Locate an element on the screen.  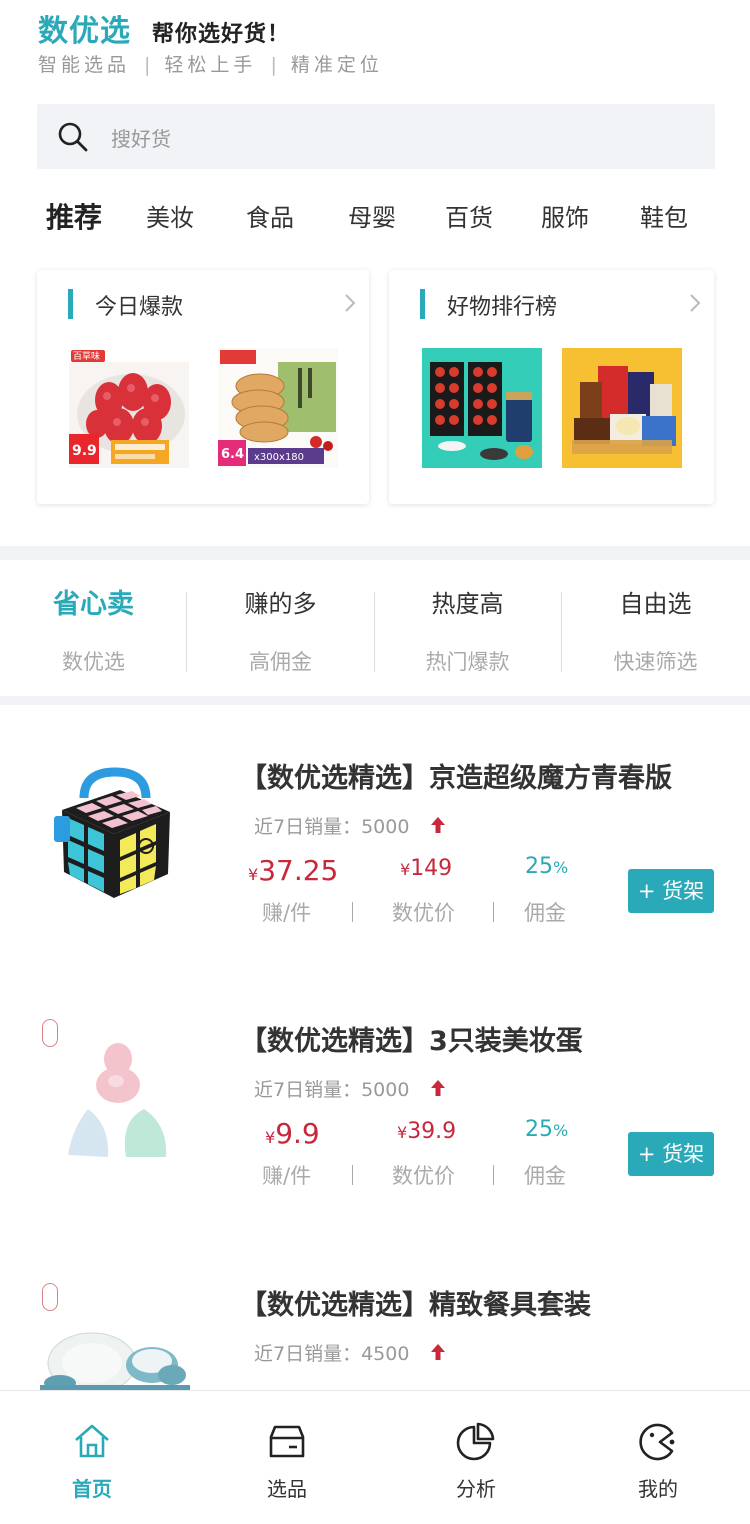
tab-subtitle: 数优选 is located at coordinates (93, 662).